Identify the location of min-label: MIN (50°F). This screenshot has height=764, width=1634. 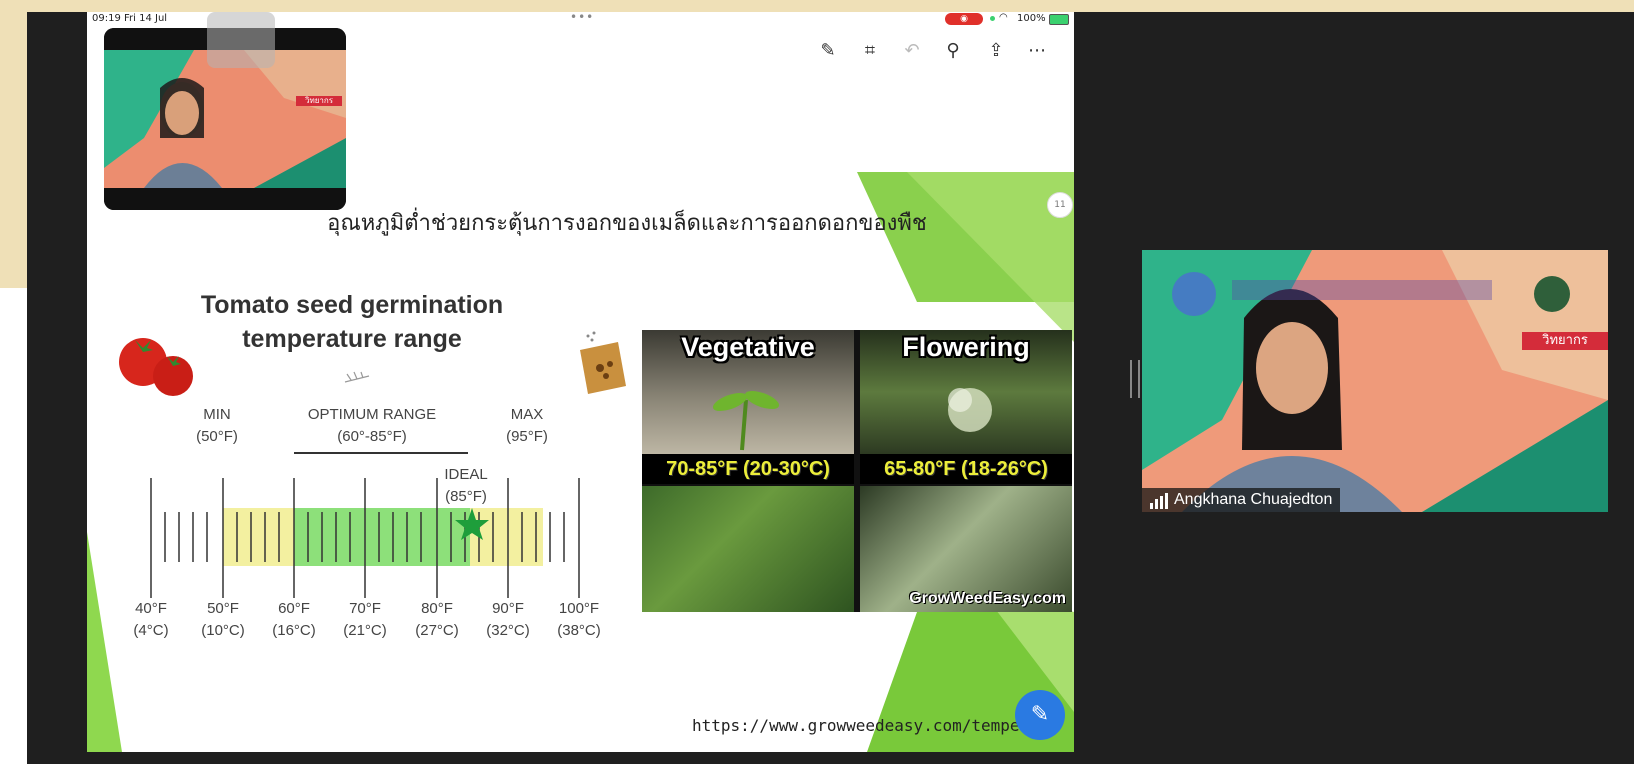
(217, 426).